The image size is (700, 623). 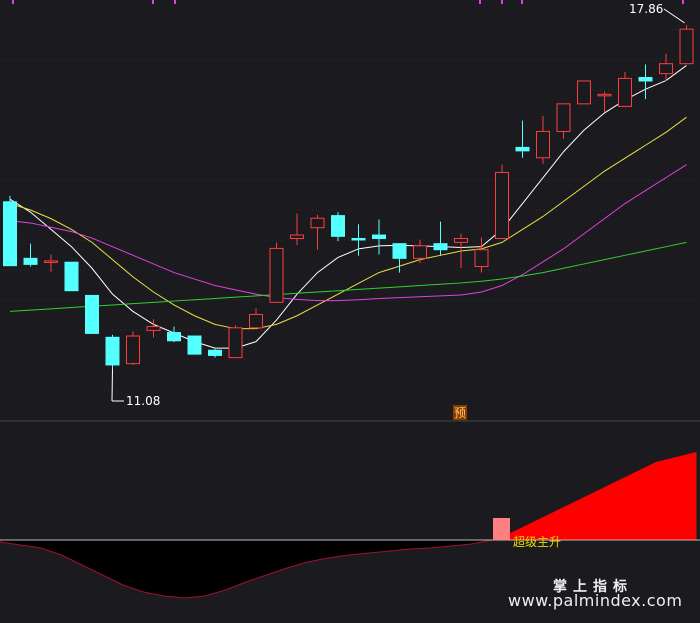 I want to click on watermark-url: www.palmindex.com, so click(x=595, y=600).